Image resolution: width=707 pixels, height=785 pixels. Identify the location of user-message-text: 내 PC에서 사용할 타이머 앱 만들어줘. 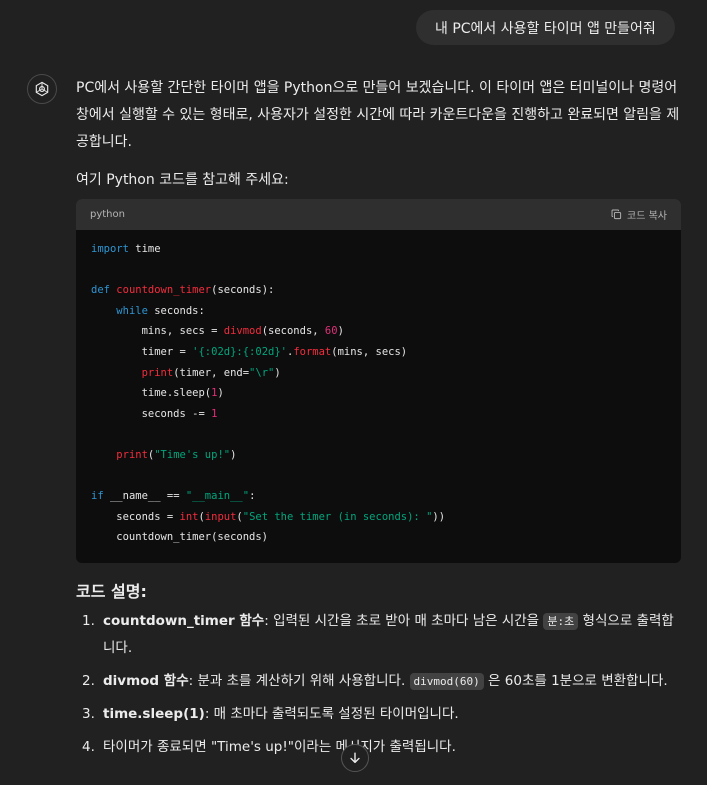
(545, 28).